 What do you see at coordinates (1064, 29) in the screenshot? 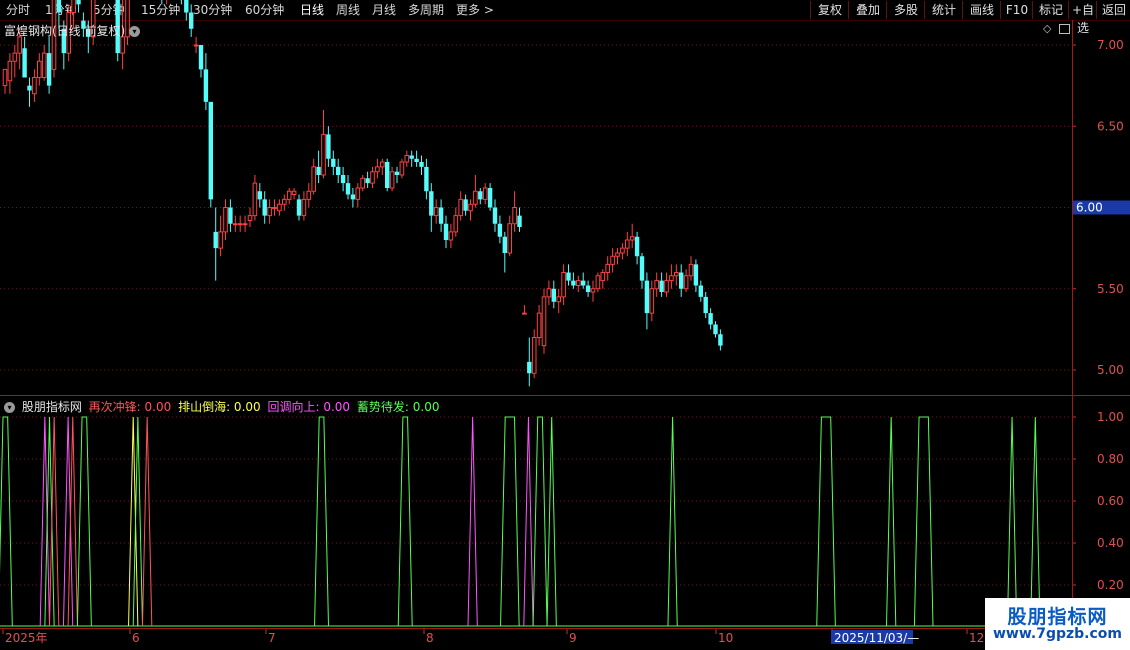
I see `panel-toggle-icon` at bounding box center [1064, 29].